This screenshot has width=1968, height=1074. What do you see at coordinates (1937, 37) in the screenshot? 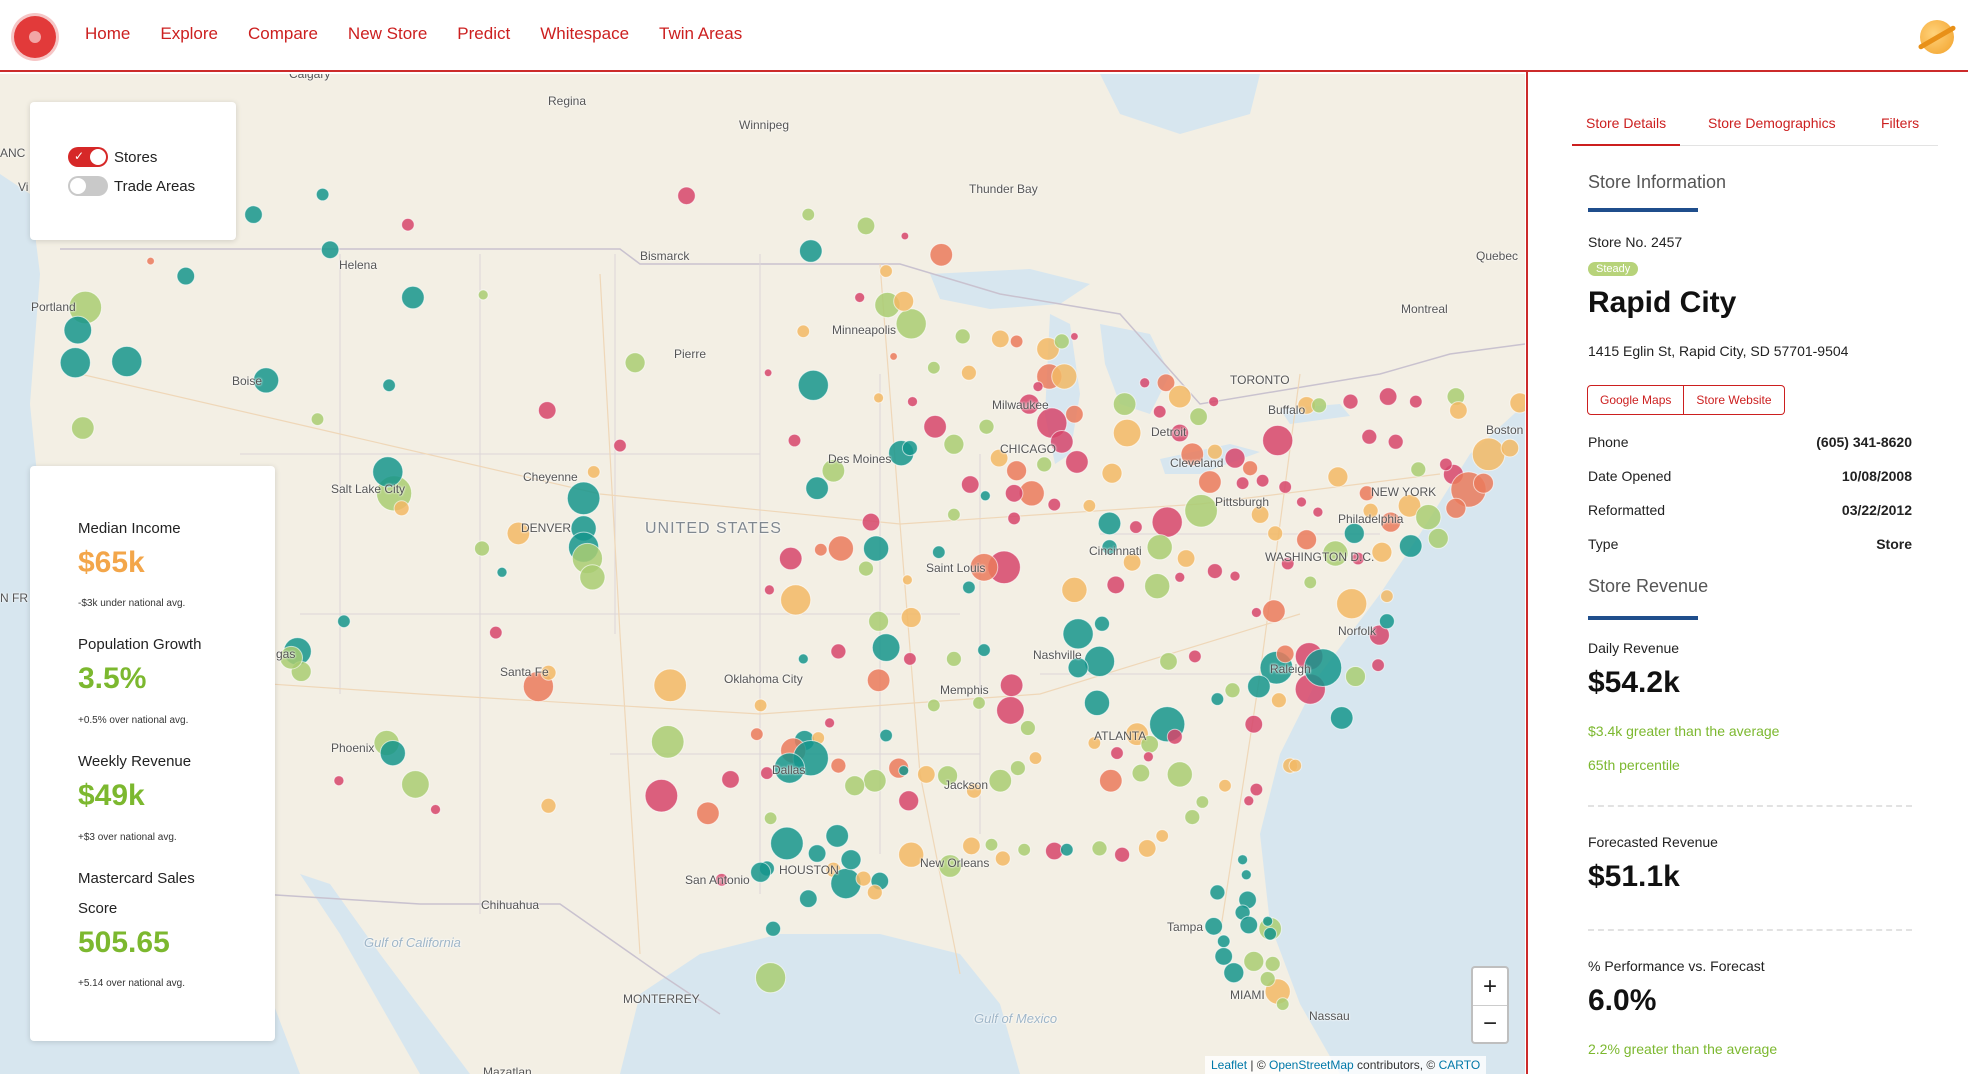
I see `planet-avatar-icon` at bounding box center [1937, 37].